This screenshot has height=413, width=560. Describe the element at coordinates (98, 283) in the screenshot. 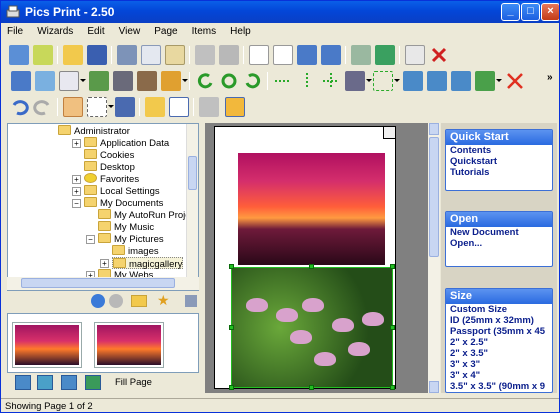

I see `tree-hscroll-thumb` at that location.